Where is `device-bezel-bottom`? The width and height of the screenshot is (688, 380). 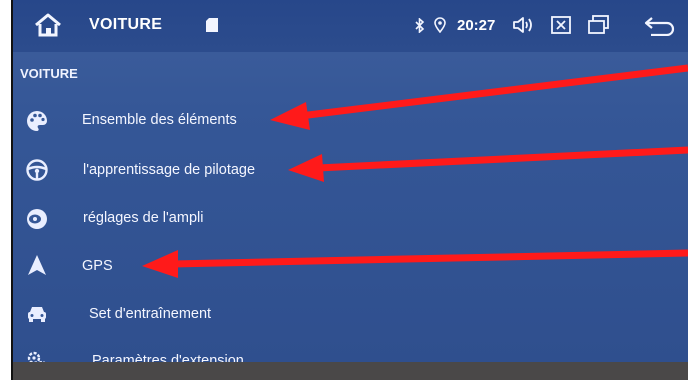 device-bezel-bottom is located at coordinates (350, 371).